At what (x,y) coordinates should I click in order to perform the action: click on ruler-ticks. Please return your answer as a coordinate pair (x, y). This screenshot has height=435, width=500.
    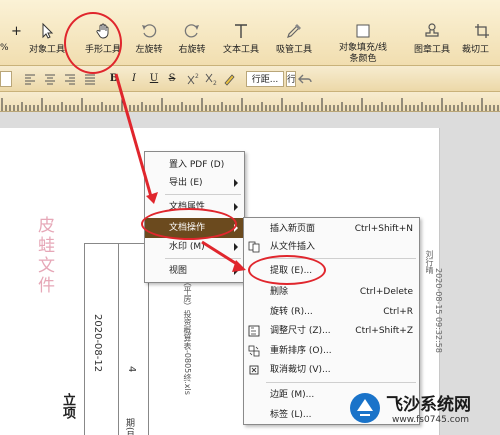
    Looking at the image, I should click on (250, 104).